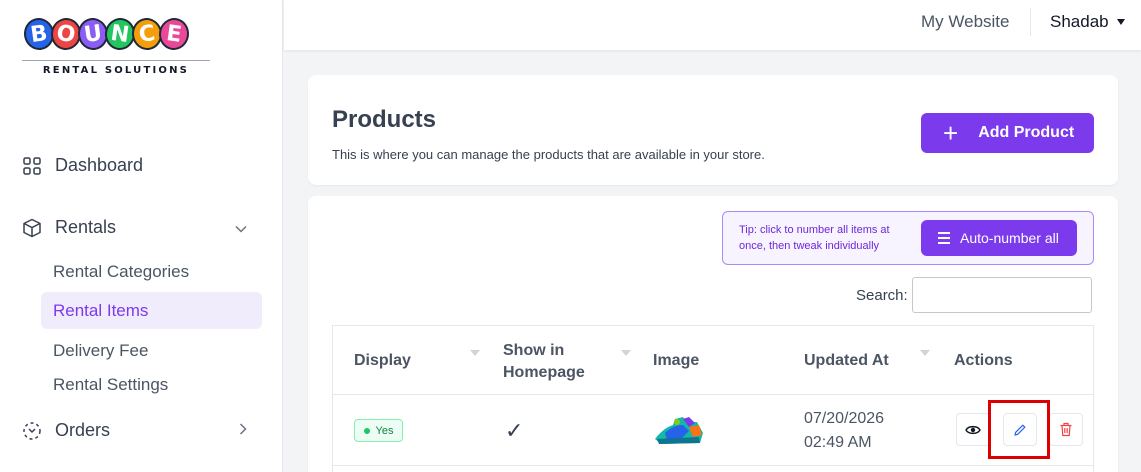  I want to click on auto-number-label: Auto-number all, so click(1009, 238).